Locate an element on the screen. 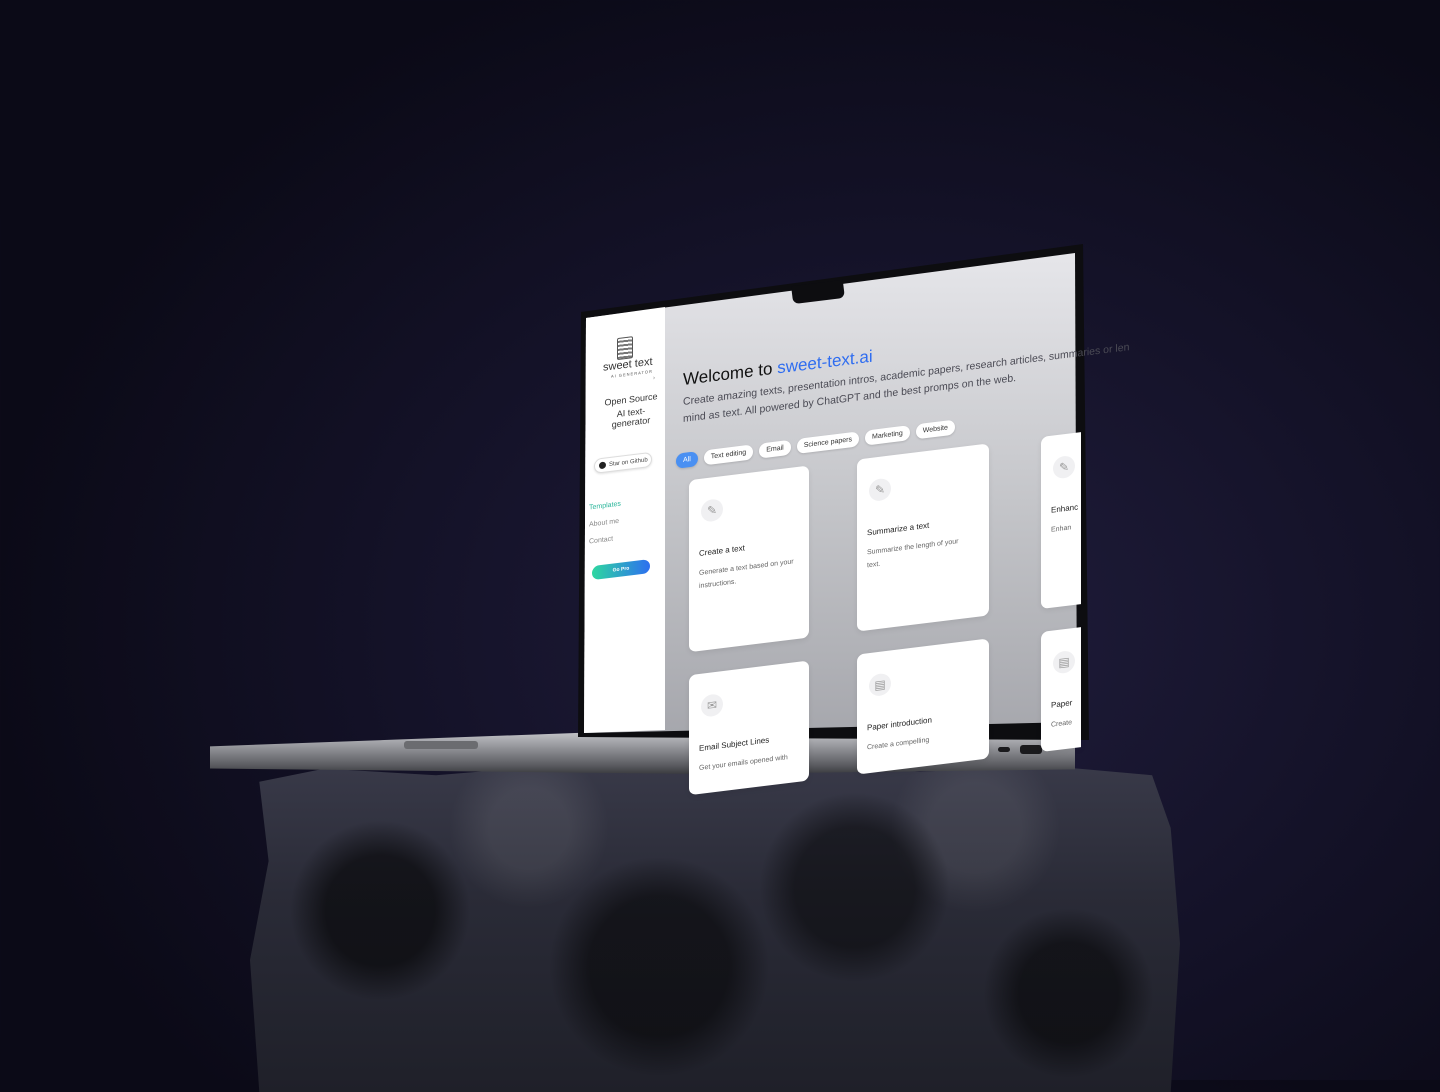 Image resolution: width=1440 pixels, height=1092 pixels. tab-marketing: Marketing is located at coordinates (887, 435).